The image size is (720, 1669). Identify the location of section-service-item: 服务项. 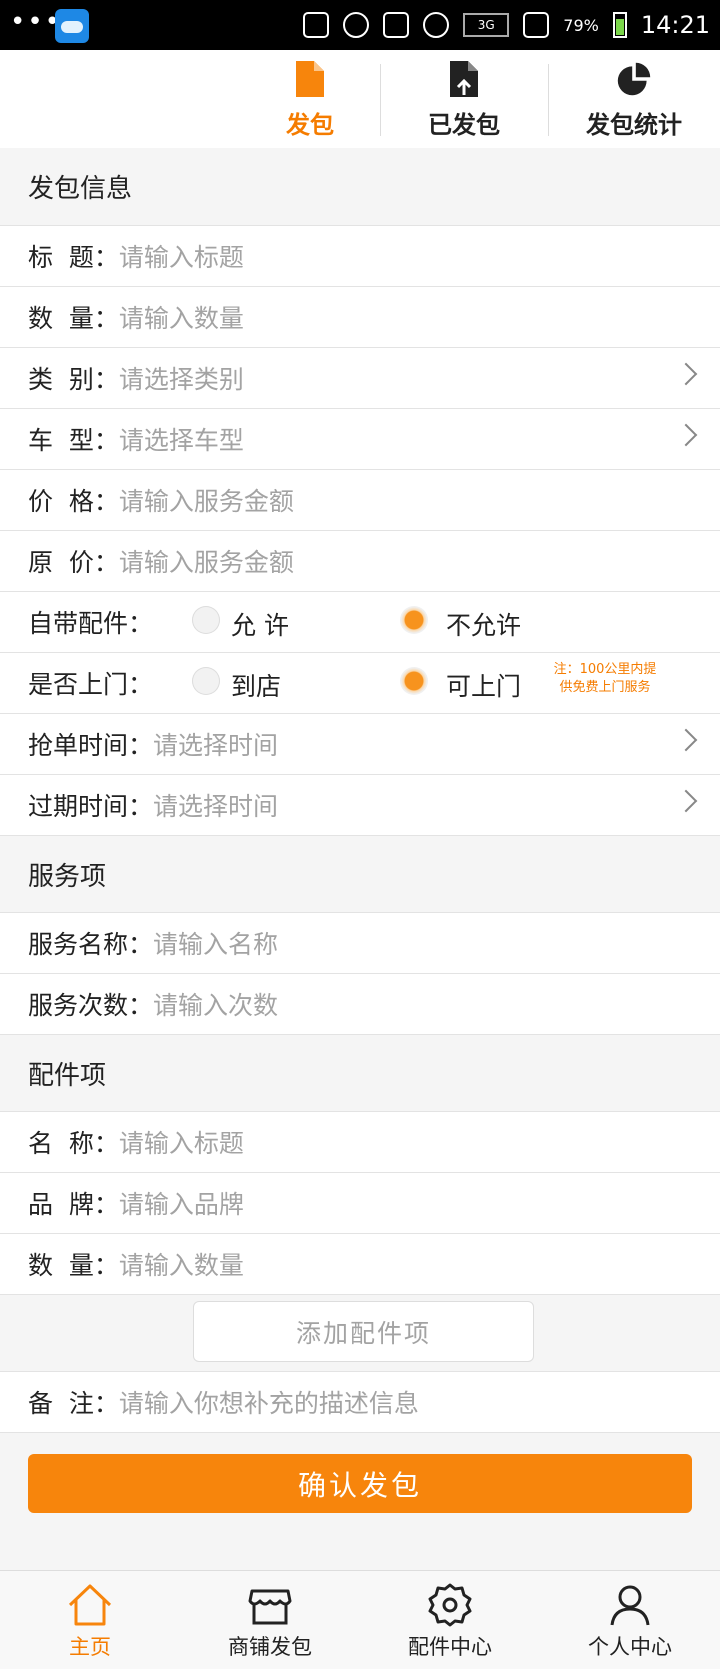
(360, 874).